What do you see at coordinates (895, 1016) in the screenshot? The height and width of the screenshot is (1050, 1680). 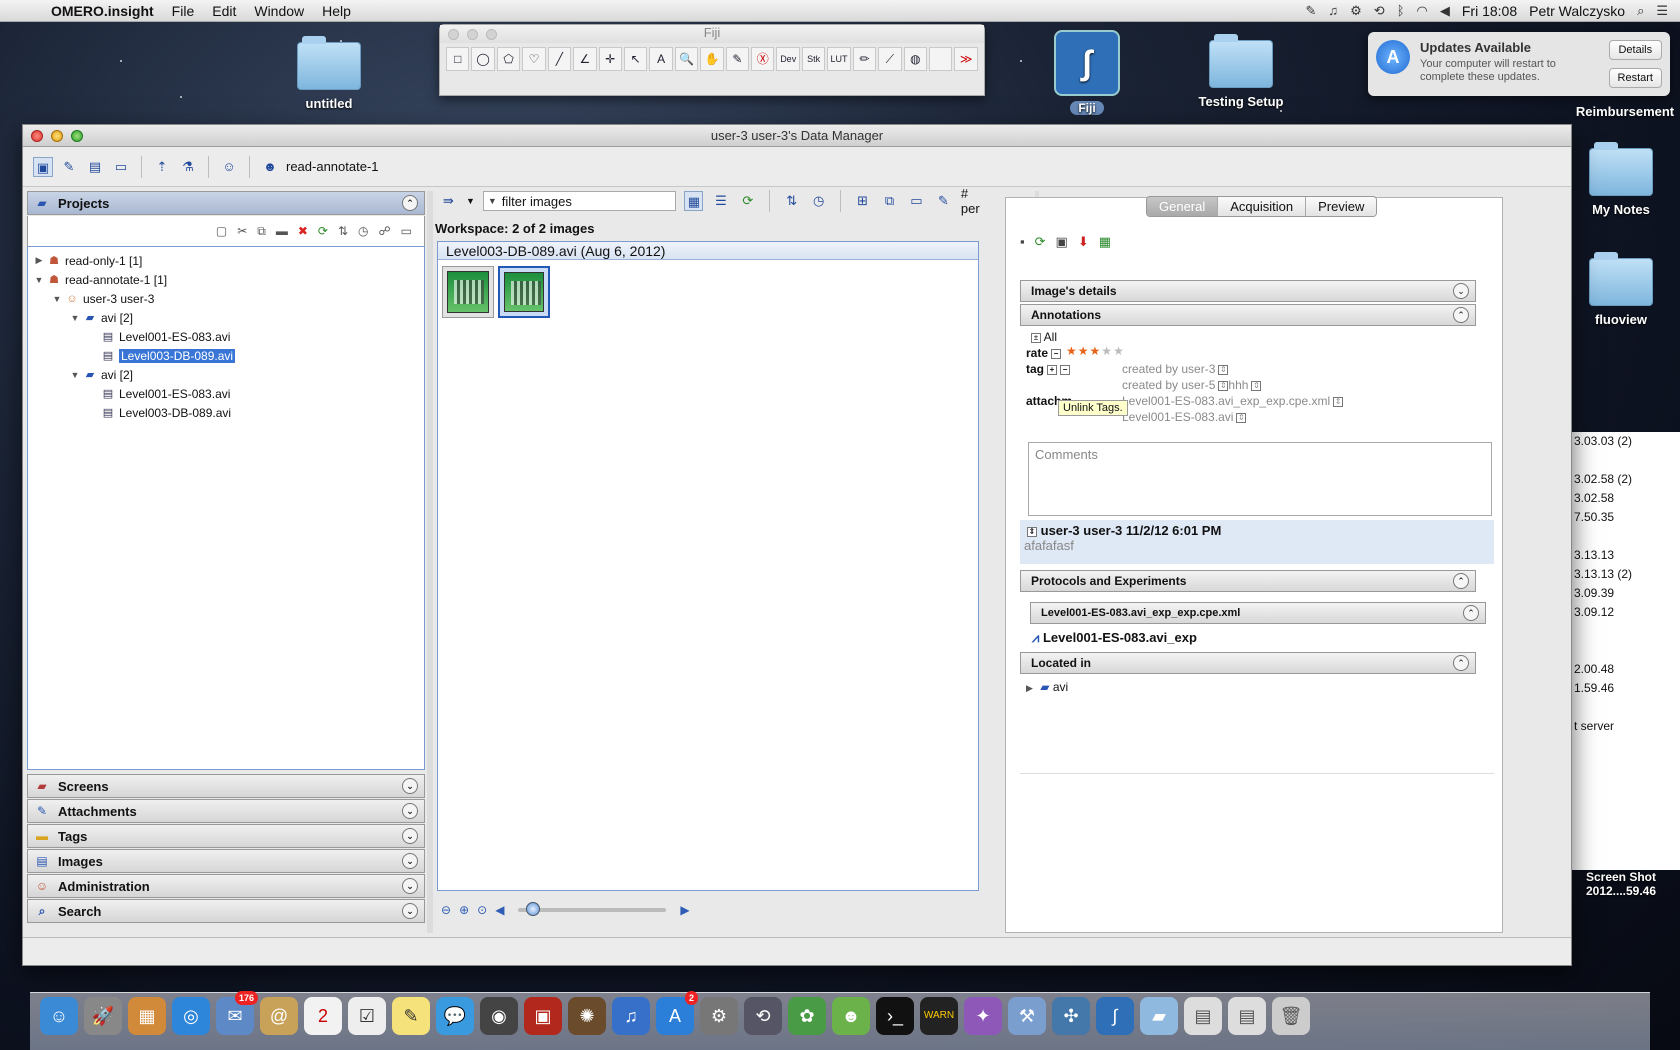 I see `terminal-icon: ›_` at bounding box center [895, 1016].